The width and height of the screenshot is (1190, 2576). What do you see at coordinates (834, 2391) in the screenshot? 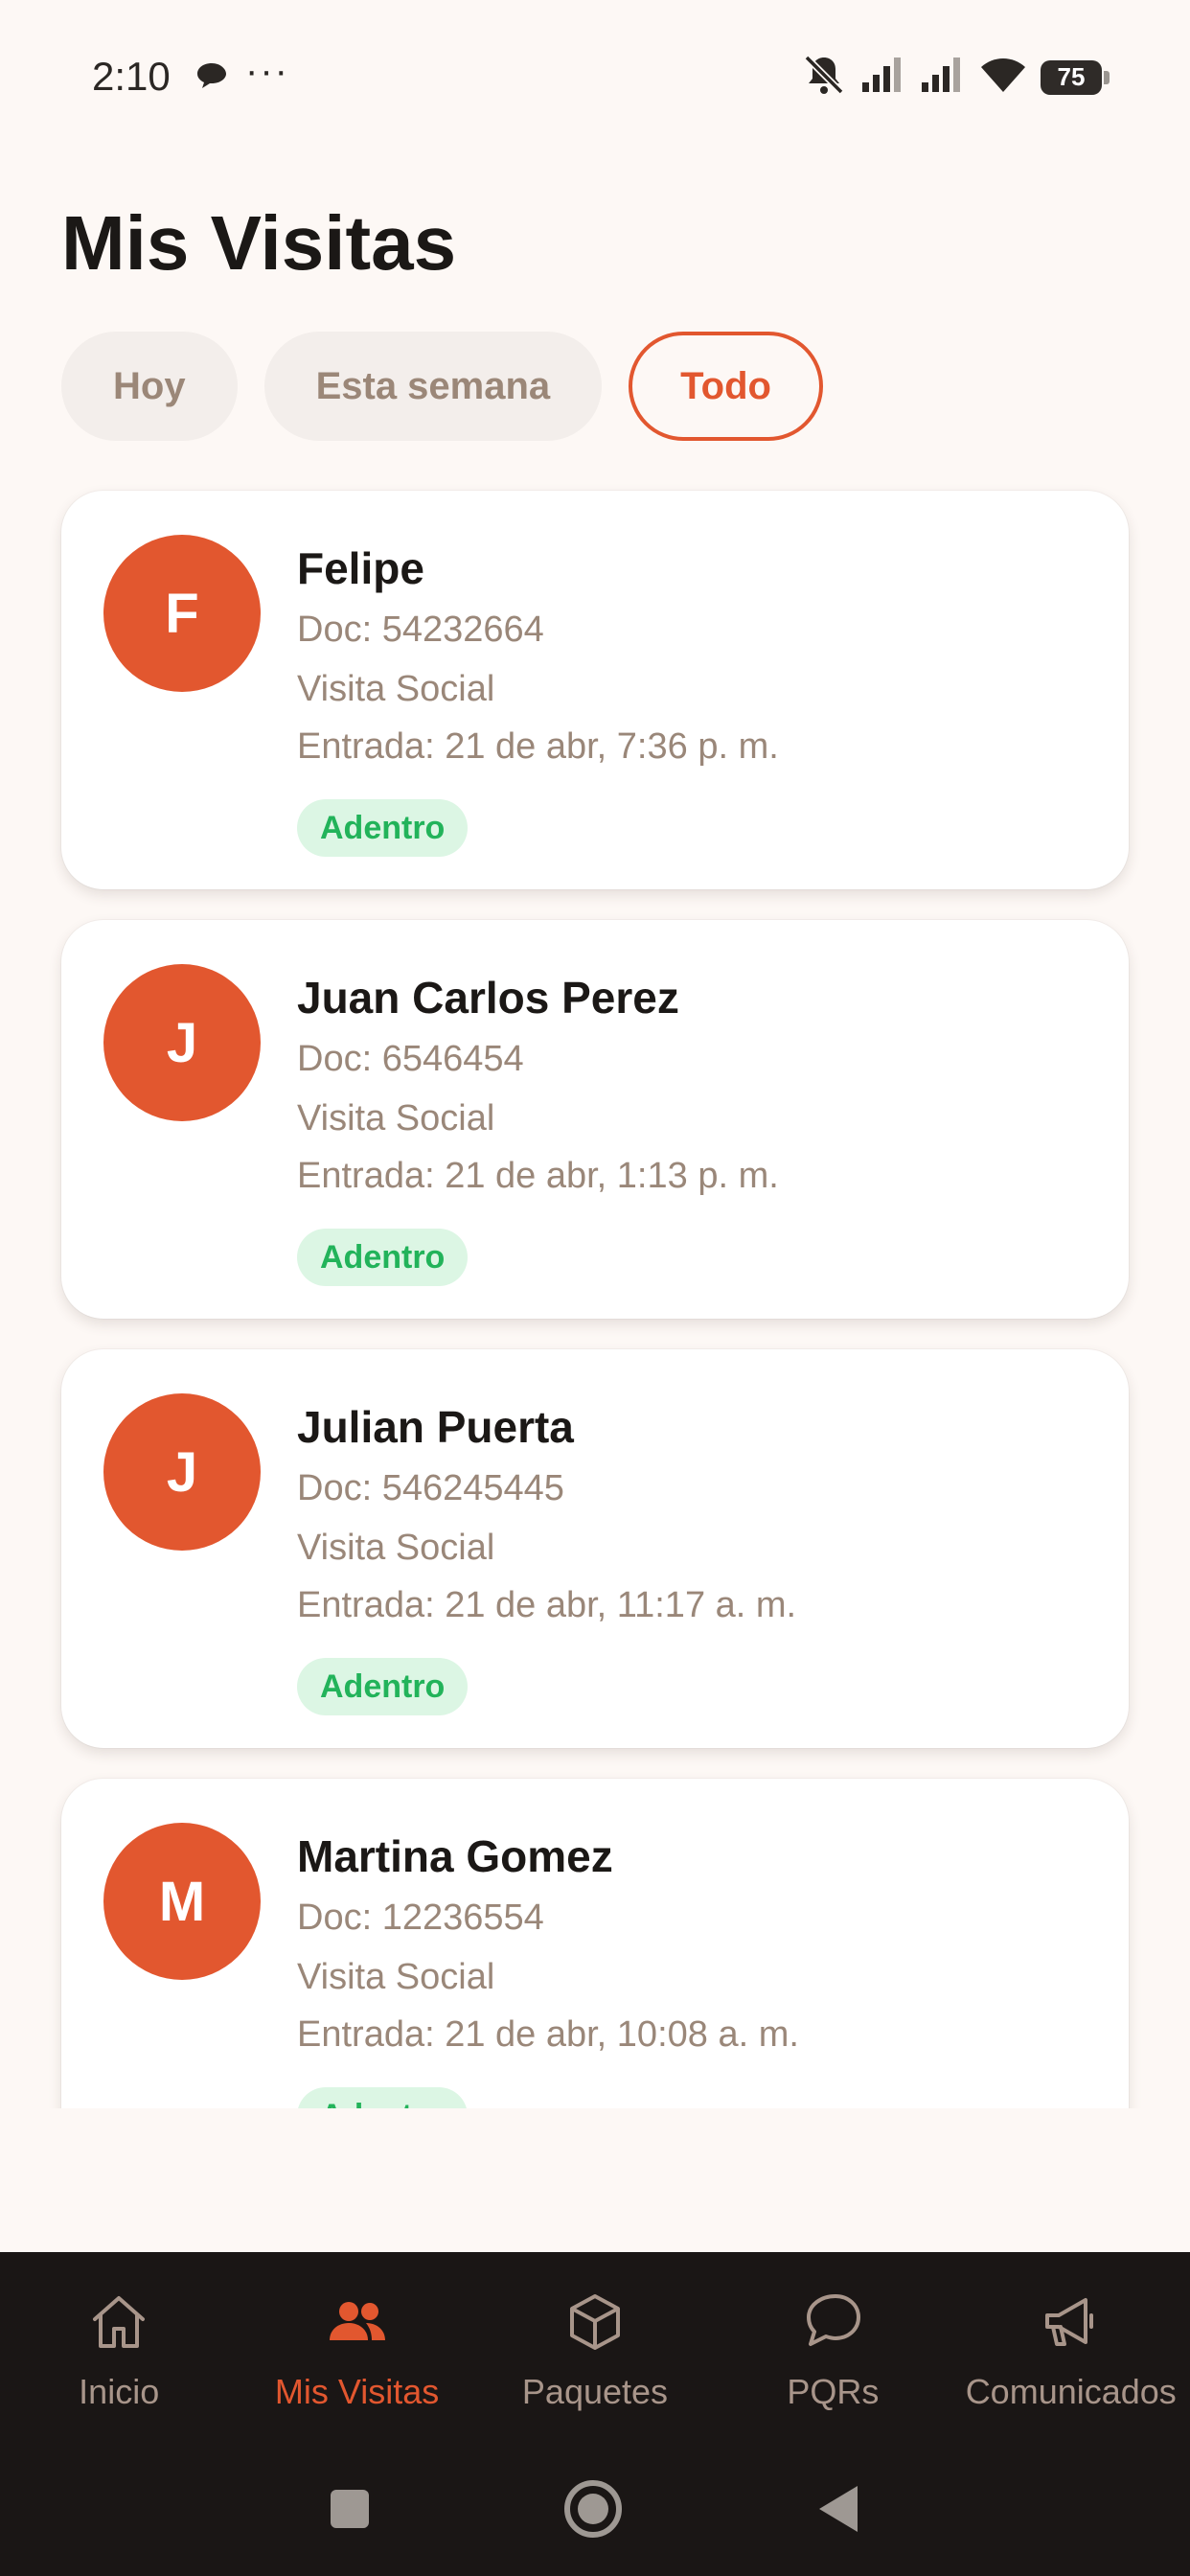
I see `nav-label: PQRs` at bounding box center [834, 2391].